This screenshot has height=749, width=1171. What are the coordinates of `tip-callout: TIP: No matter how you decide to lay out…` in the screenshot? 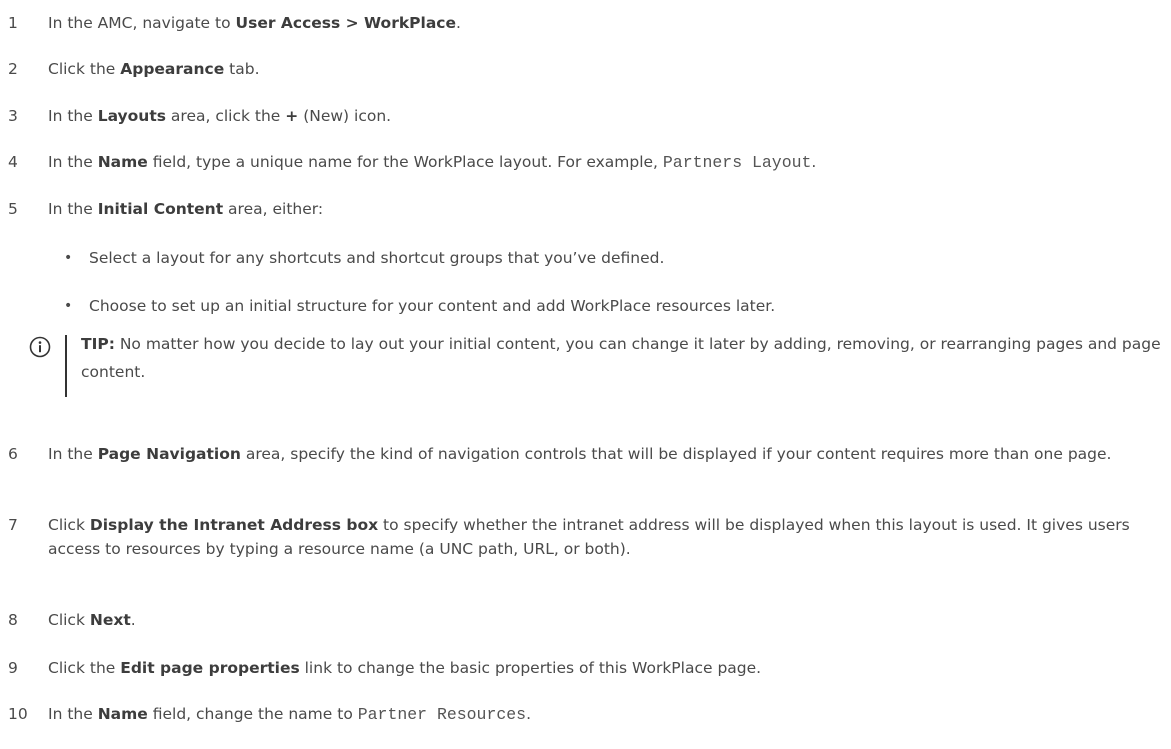 It's located at (599, 364).